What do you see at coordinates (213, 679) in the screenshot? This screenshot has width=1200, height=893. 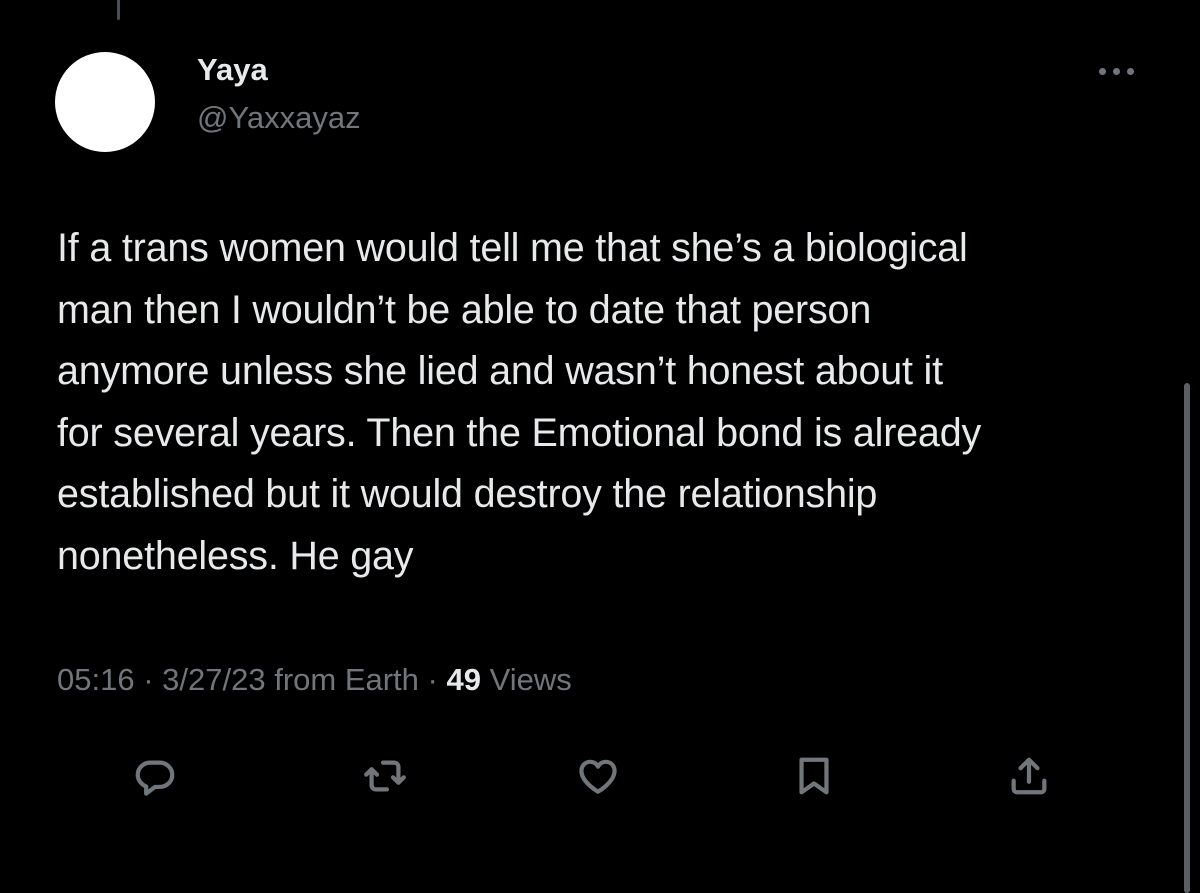 I see `tweet-date: 3/27/23` at bounding box center [213, 679].